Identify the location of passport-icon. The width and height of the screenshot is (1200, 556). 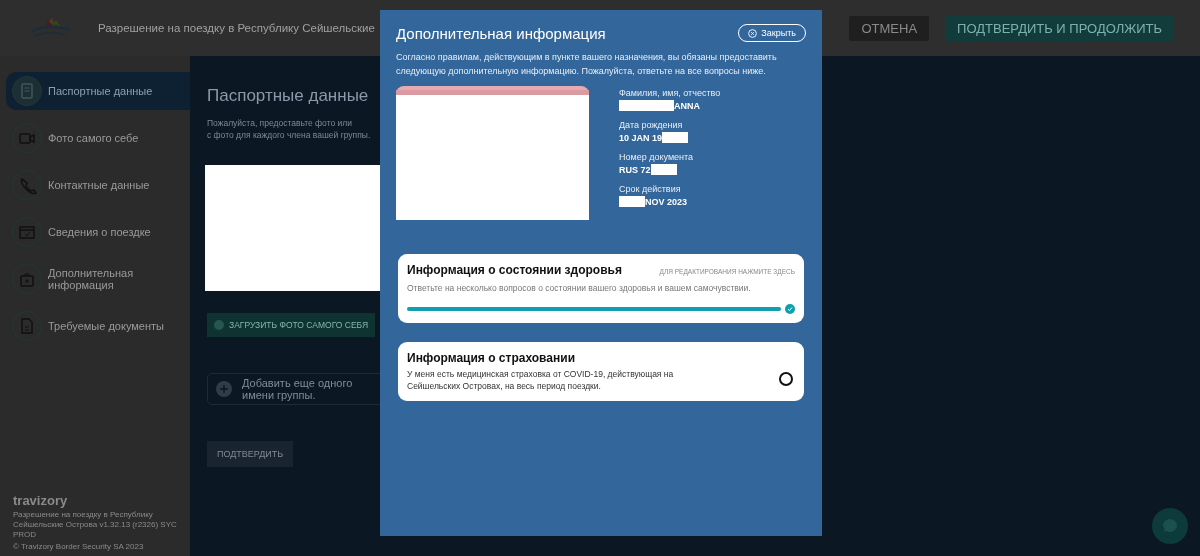
(27, 91).